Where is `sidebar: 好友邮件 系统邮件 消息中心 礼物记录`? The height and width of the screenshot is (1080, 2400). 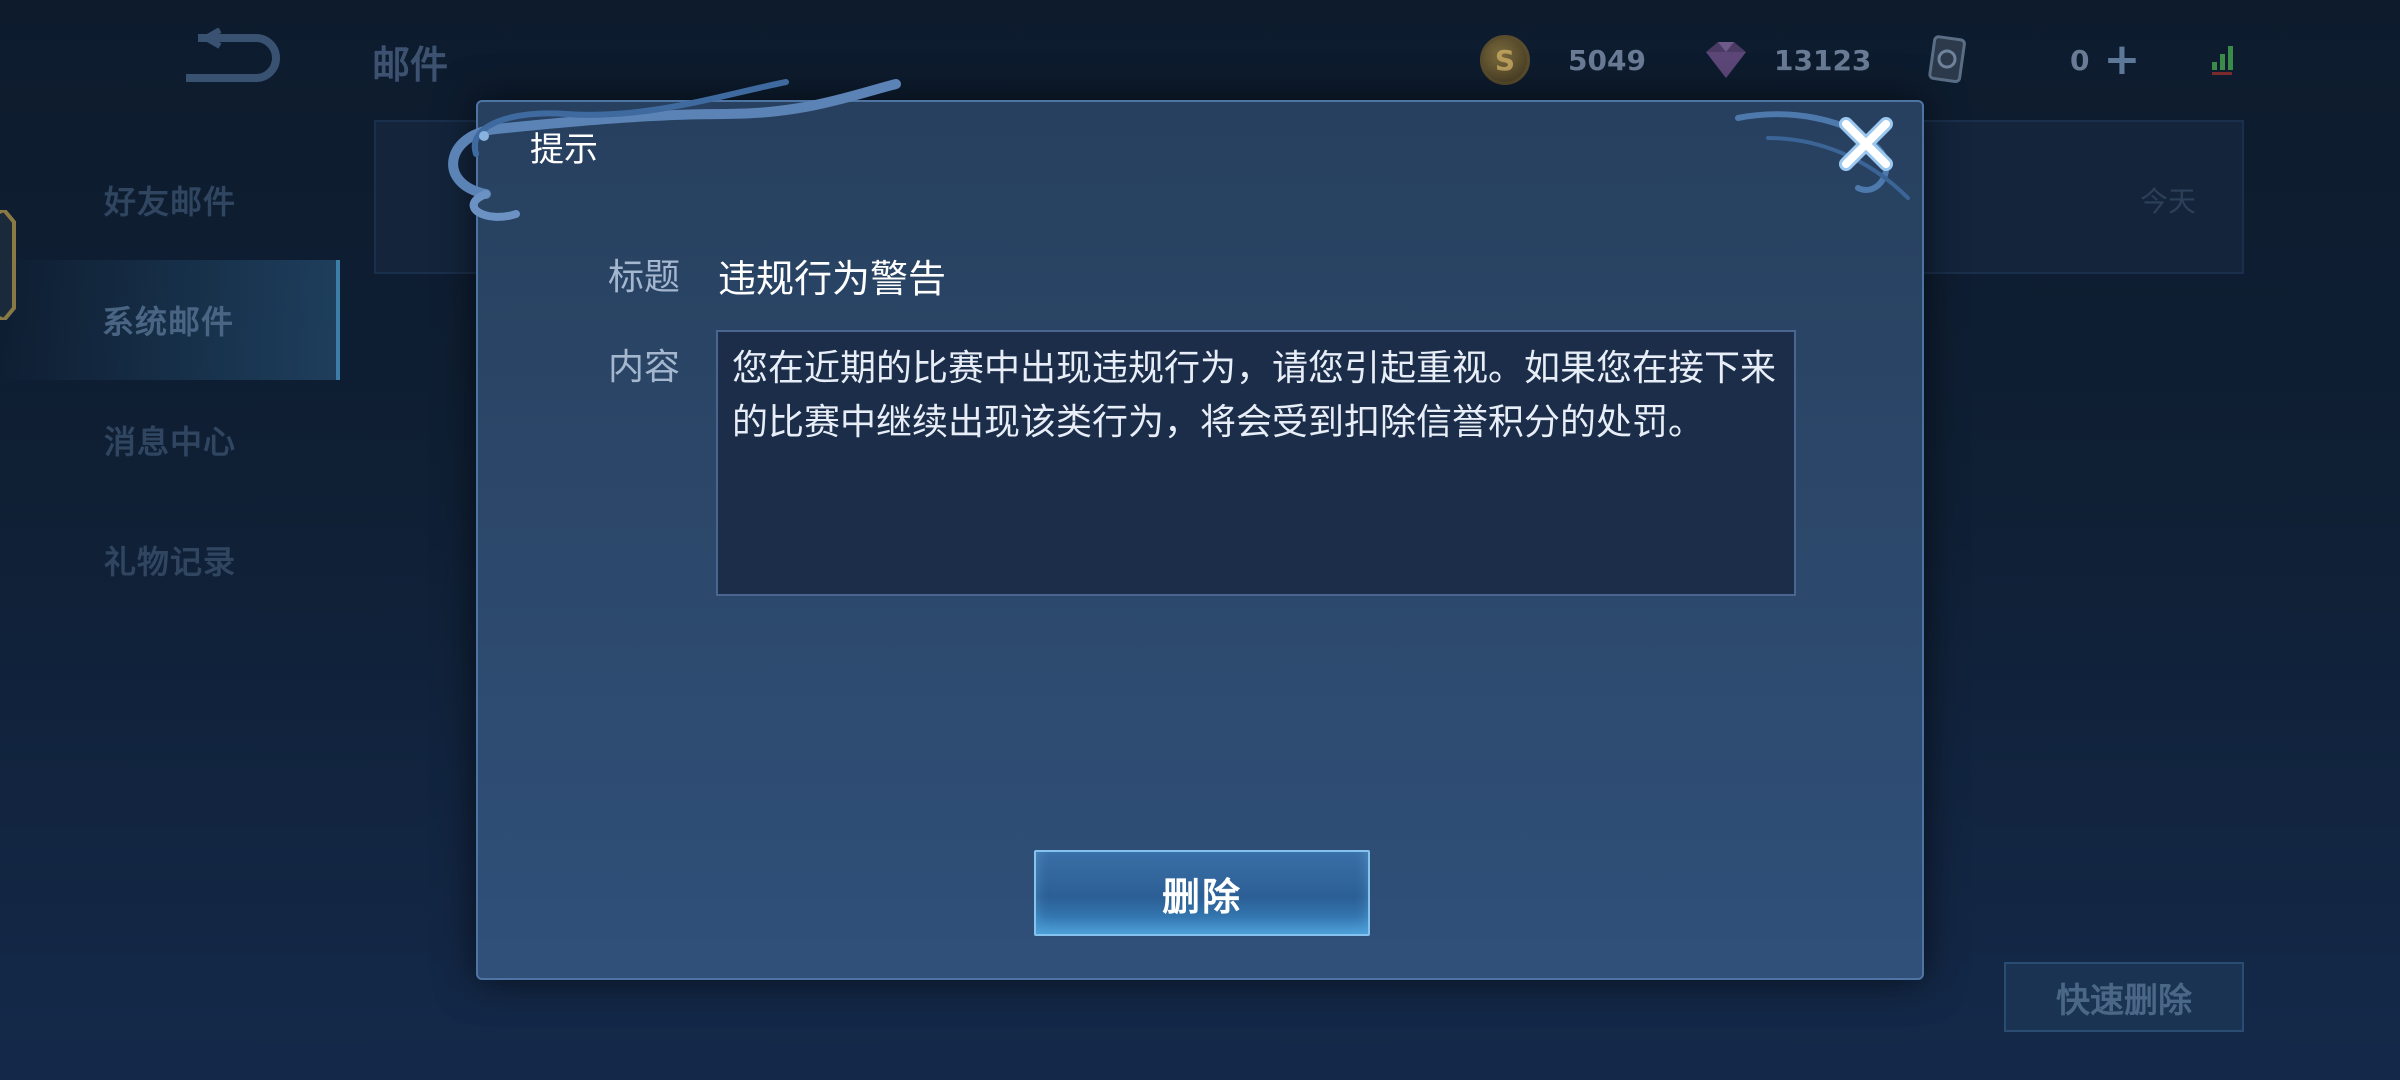
sidebar: 好友邮件 系统邮件 消息中心 礼物记录 is located at coordinates (170, 380).